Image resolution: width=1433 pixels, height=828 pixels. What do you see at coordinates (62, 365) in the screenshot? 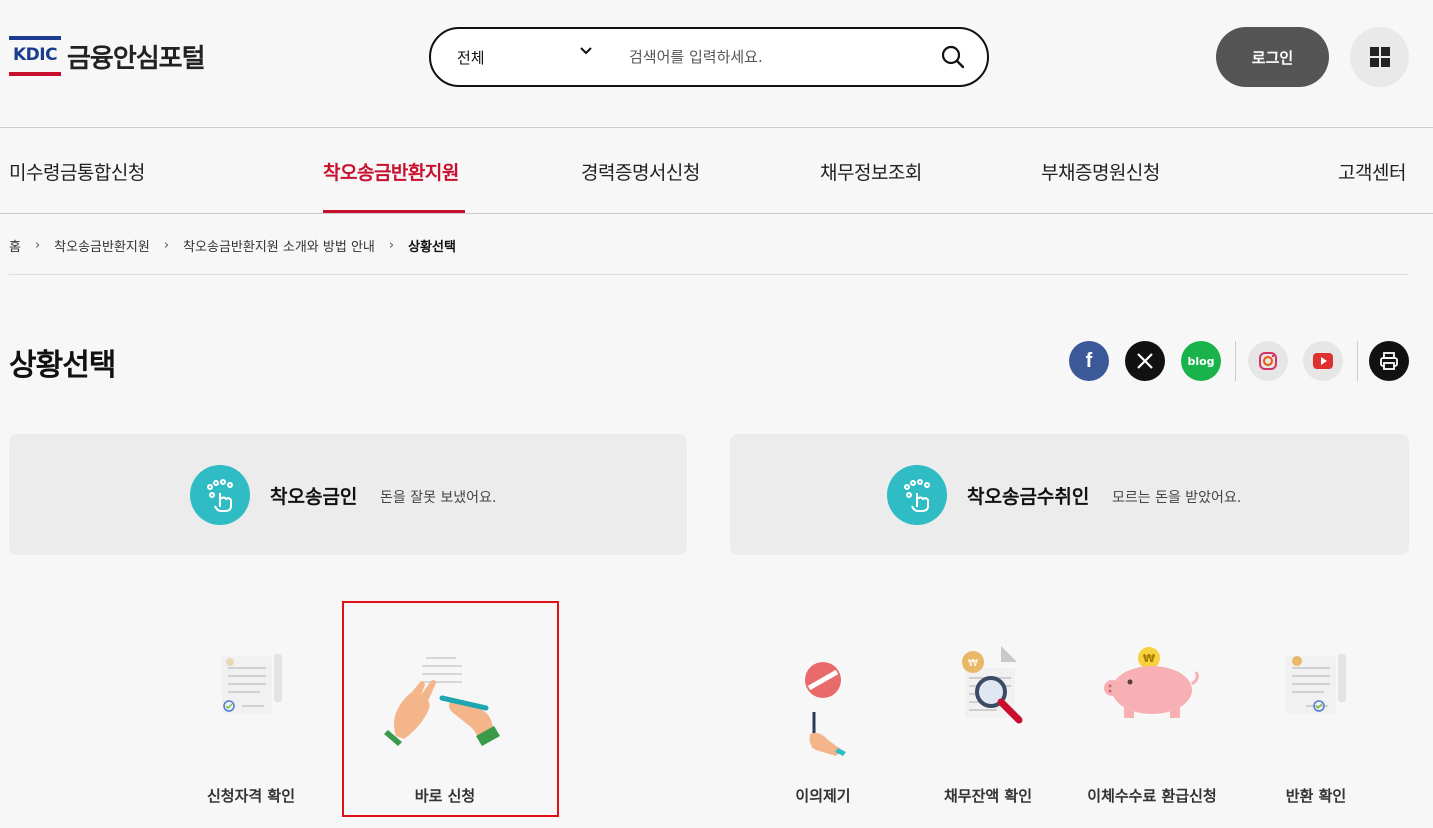
I see `page-title: 상황선택` at bounding box center [62, 365].